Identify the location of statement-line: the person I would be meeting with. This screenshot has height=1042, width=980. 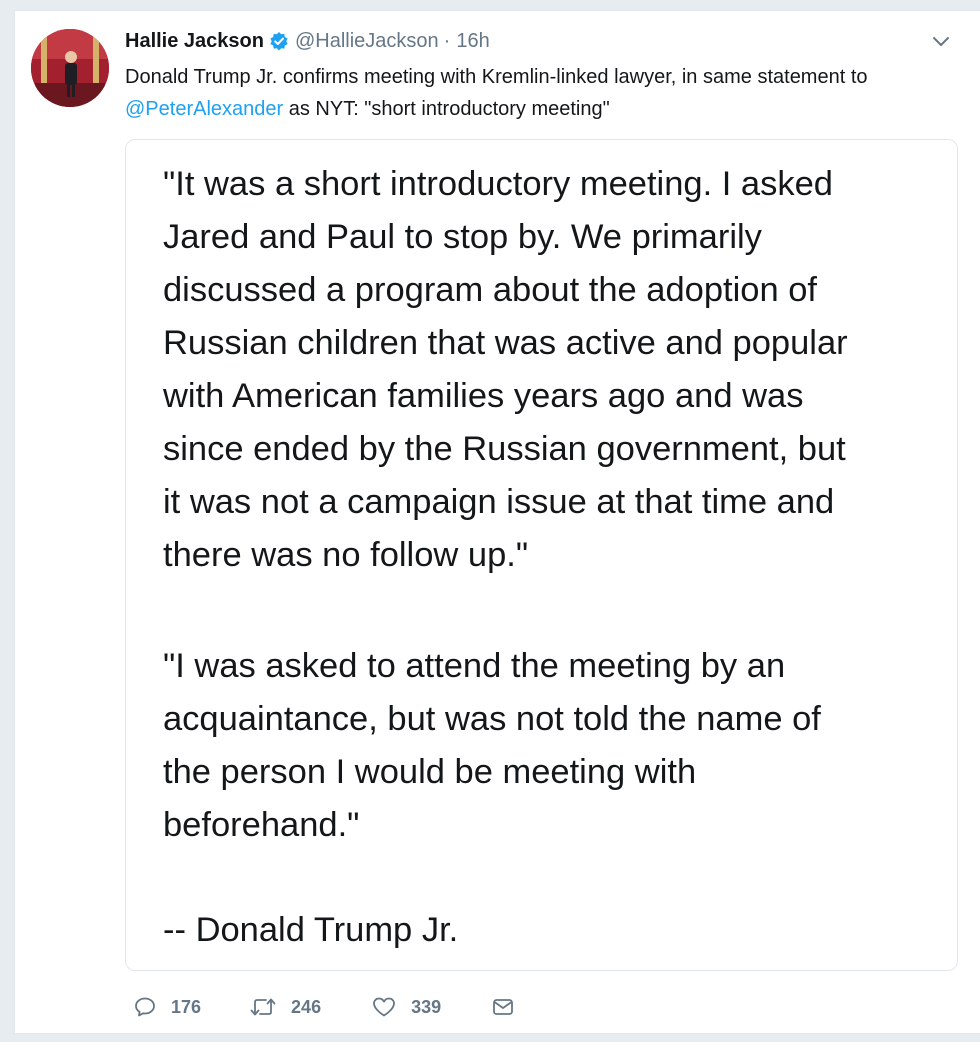
(430, 772).